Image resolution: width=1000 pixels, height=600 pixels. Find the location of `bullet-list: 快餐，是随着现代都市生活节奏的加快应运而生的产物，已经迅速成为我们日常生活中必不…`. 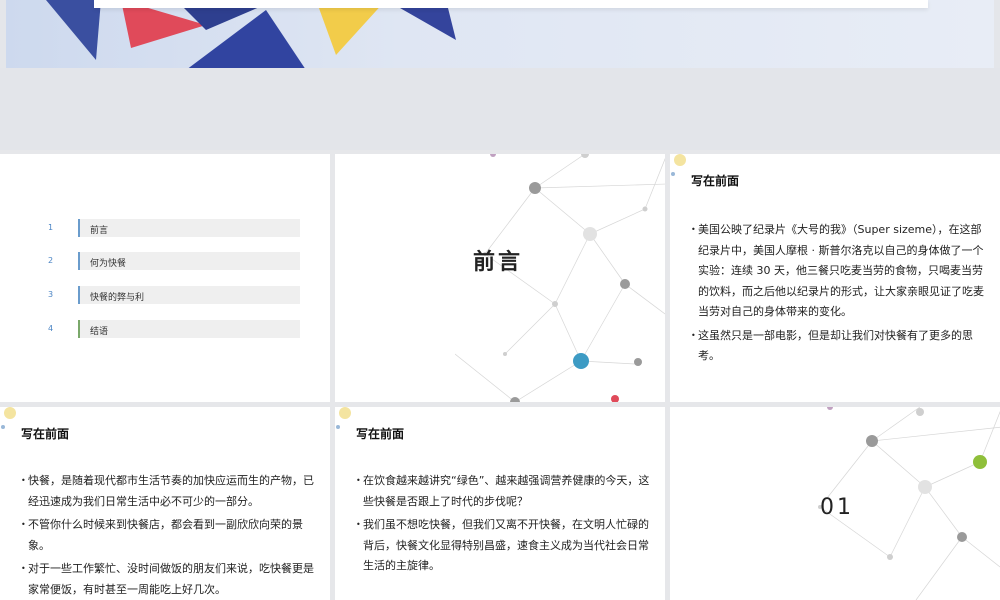

bullet-list: 快餐，是随着现代都市生活节奏的加快应运而生的产物，已经迅速成为我们日常生活中必不… is located at coordinates (171, 535).